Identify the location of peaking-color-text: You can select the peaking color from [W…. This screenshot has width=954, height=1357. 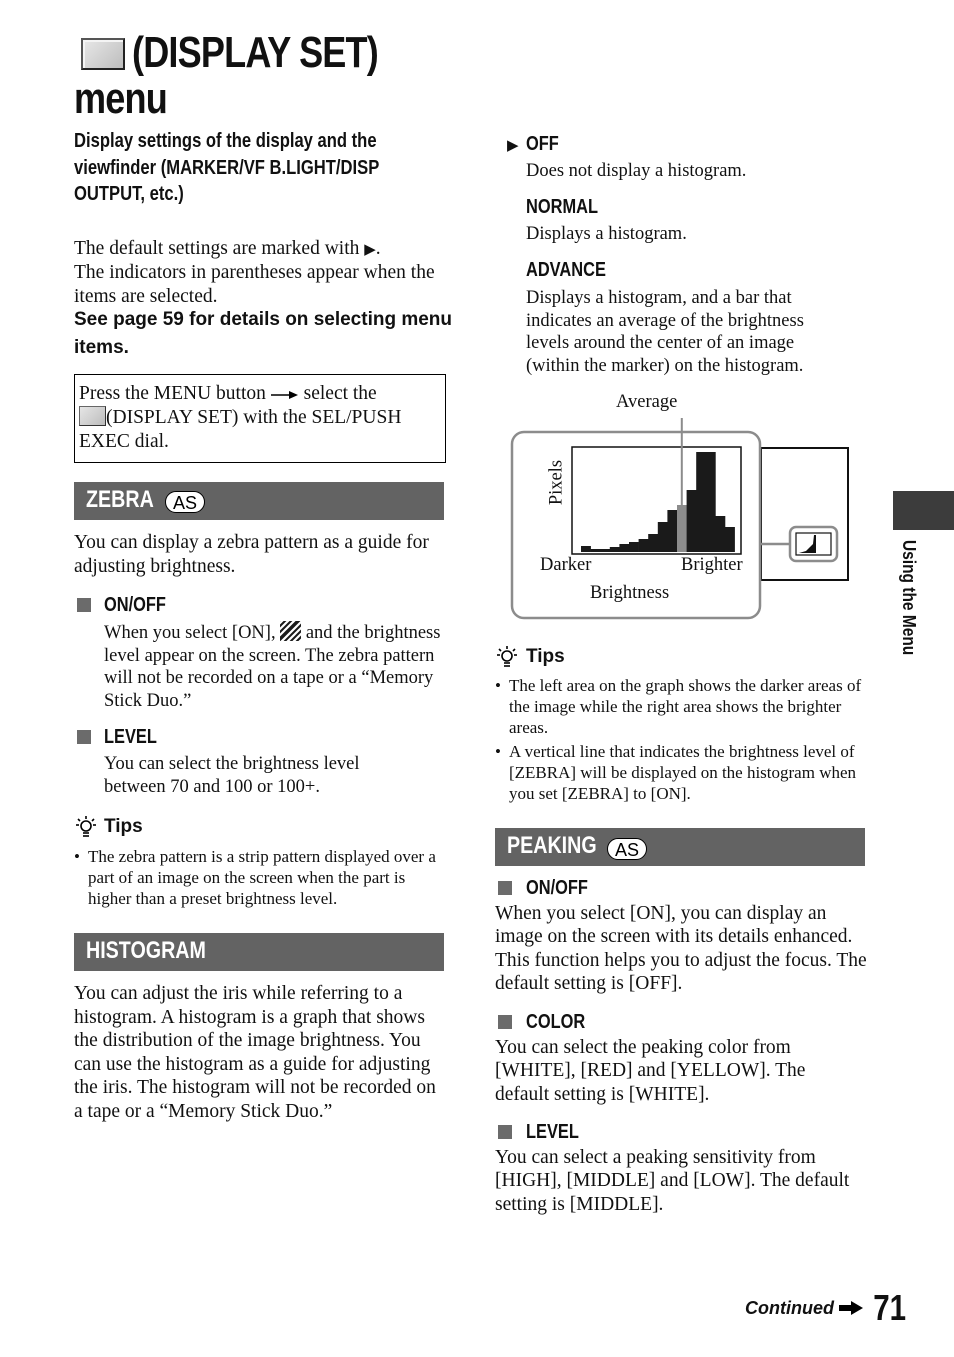
(650, 1071).